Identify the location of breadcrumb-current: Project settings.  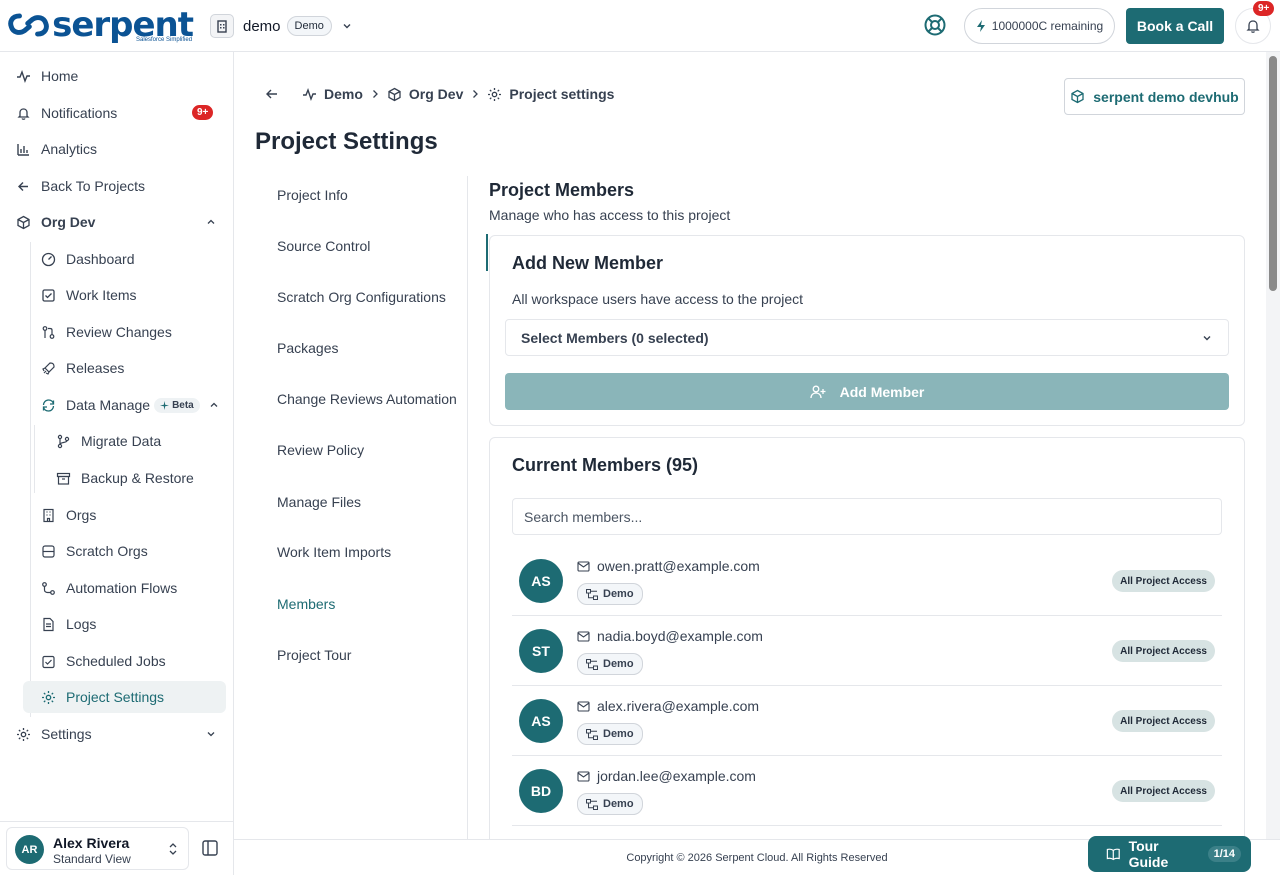
(550, 94).